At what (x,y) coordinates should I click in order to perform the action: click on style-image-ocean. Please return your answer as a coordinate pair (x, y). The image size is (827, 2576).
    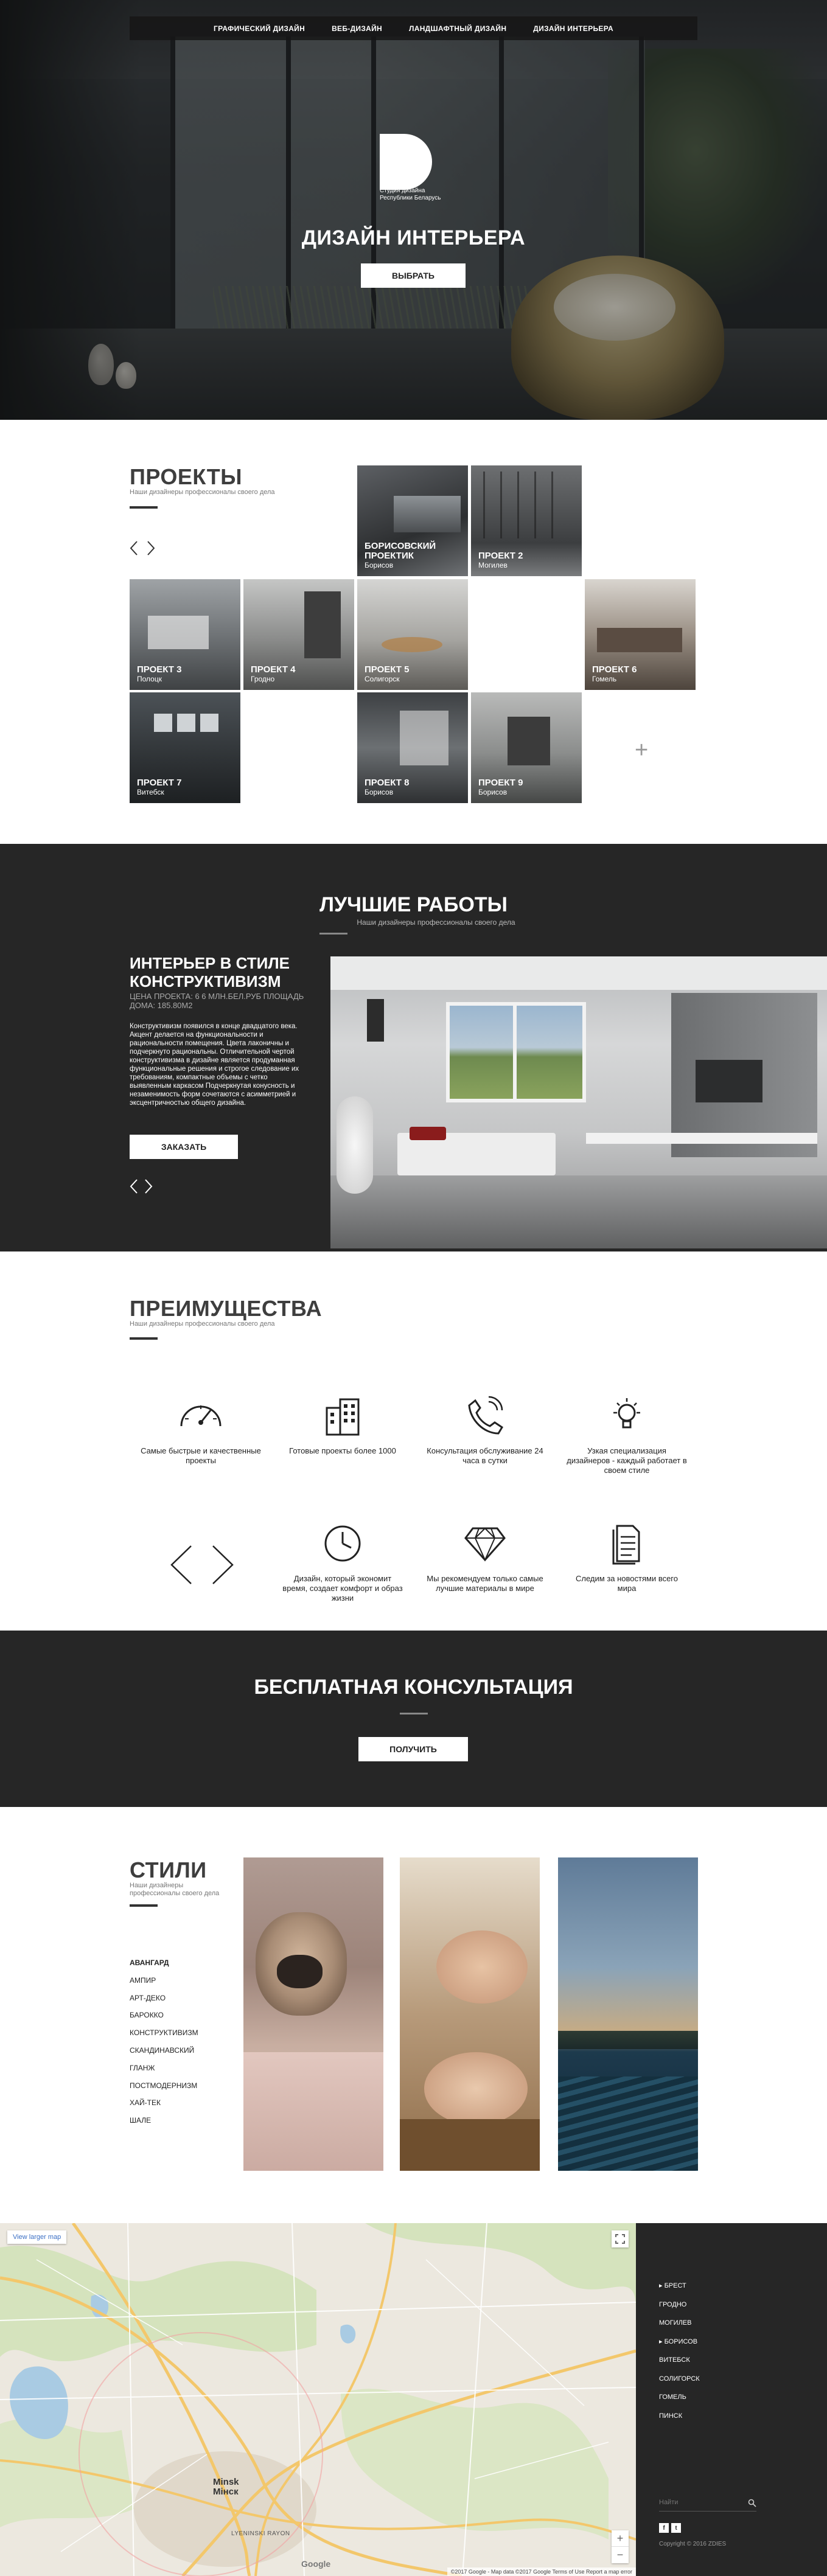
    Looking at the image, I should click on (628, 2014).